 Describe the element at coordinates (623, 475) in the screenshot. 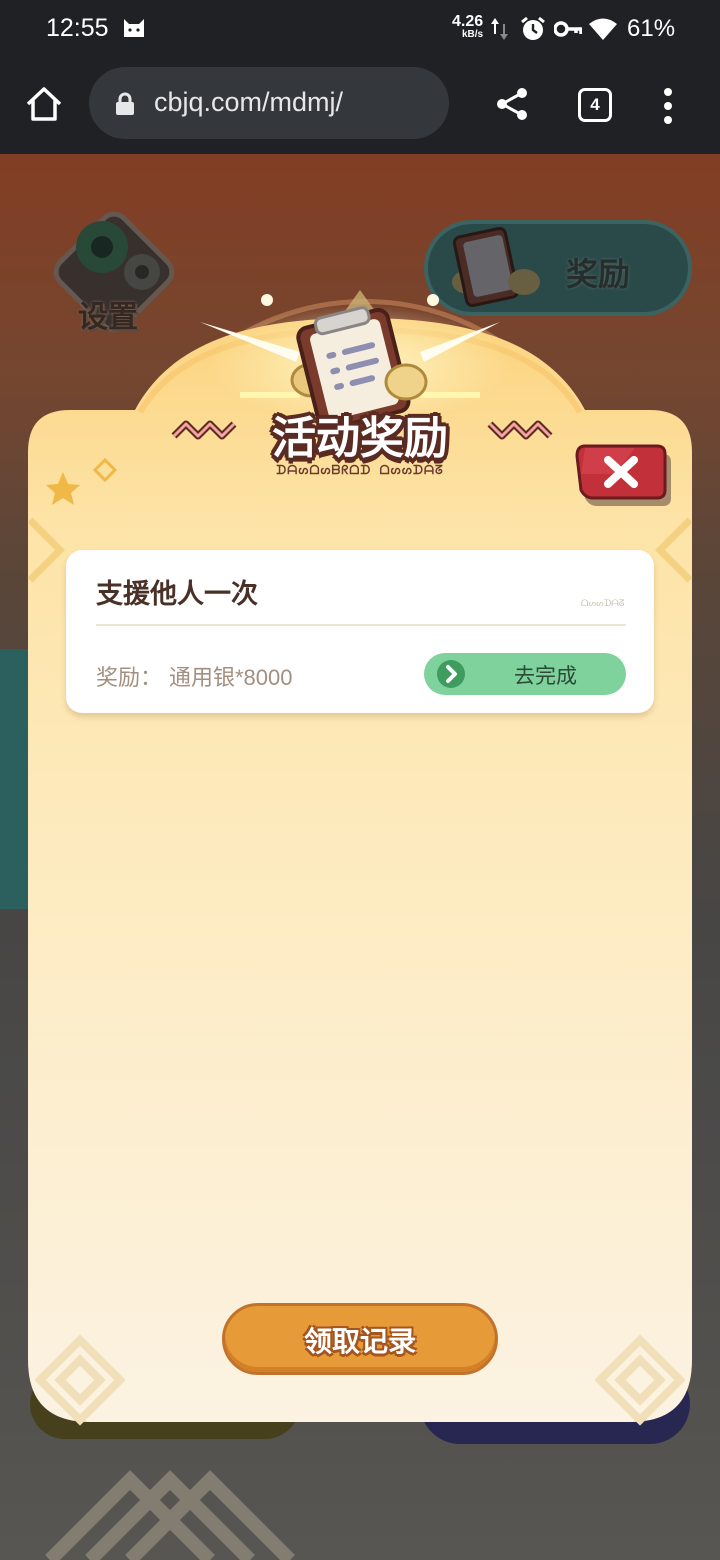

I see `close-icon` at that location.